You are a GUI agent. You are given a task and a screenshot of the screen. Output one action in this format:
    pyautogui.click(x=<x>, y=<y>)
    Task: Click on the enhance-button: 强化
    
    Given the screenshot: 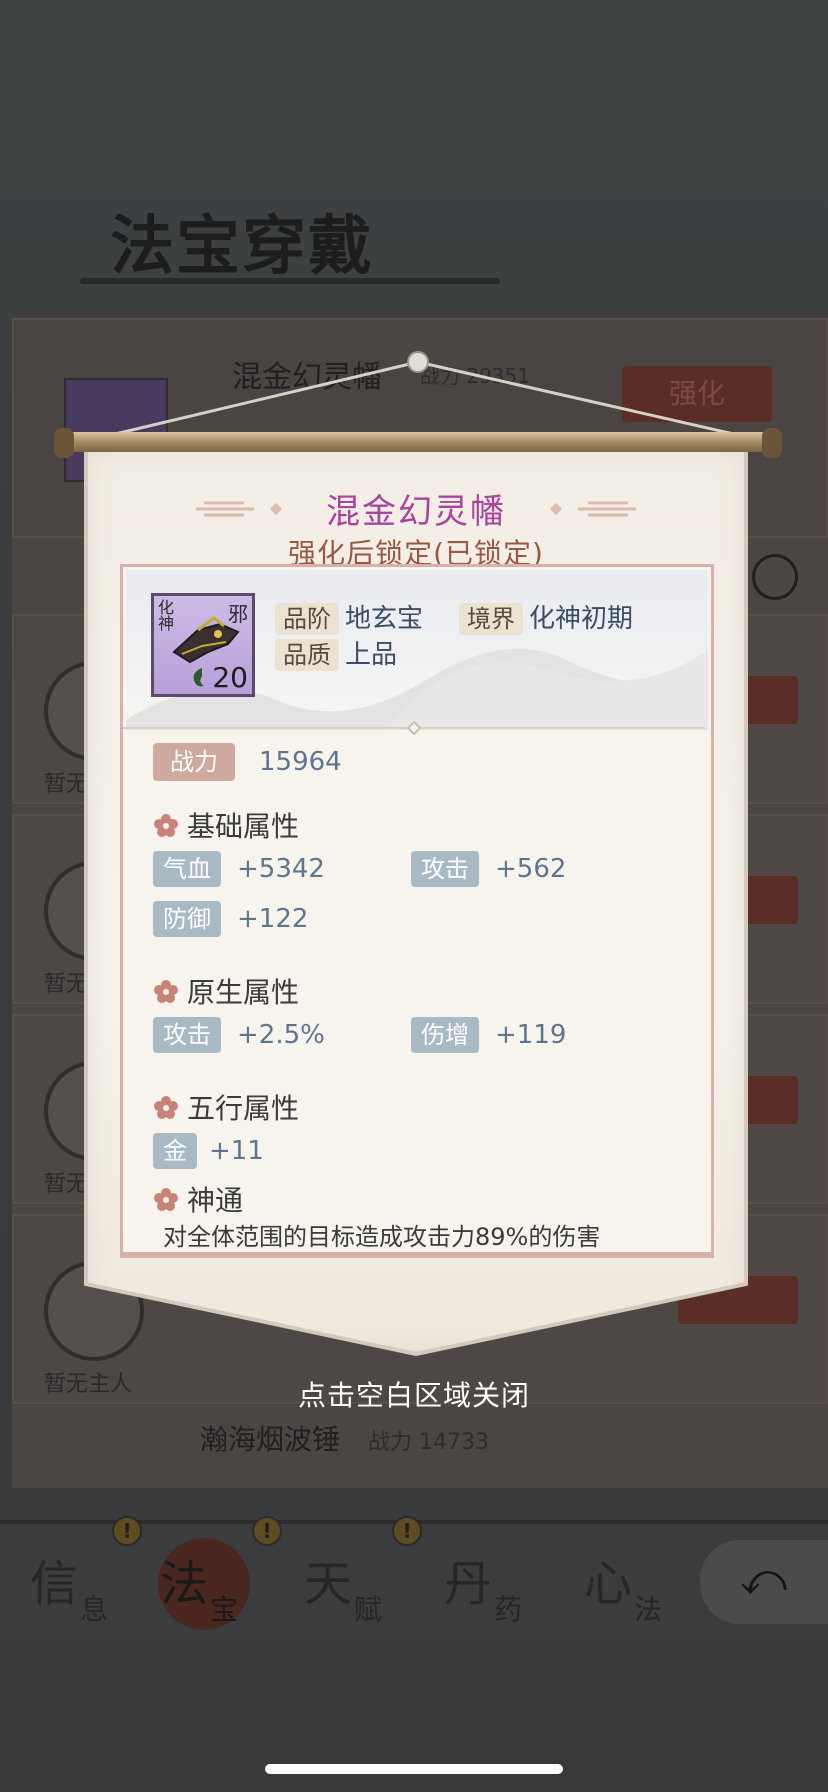 What is the action you would take?
    pyautogui.click(x=697, y=394)
    